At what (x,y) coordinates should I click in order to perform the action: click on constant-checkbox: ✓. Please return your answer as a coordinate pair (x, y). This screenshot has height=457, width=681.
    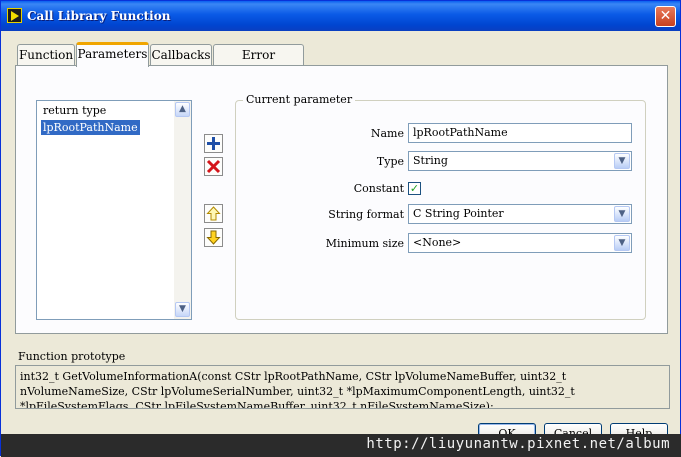
    Looking at the image, I should click on (414, 188).